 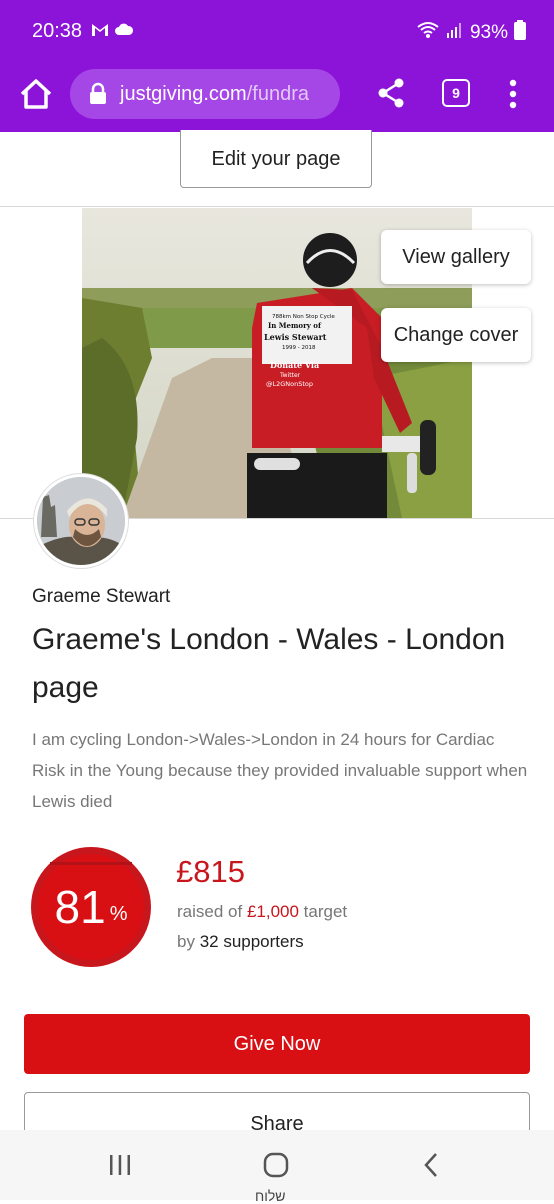 I want to click on raised-prefix: raised of, so click(x=212, y=911).